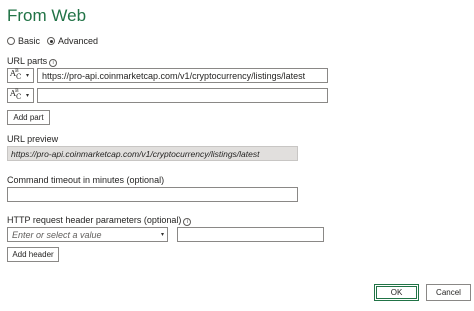  Describe the element at coordinates (182, 95) in the screenshot. I see `url-part-input` at that location.